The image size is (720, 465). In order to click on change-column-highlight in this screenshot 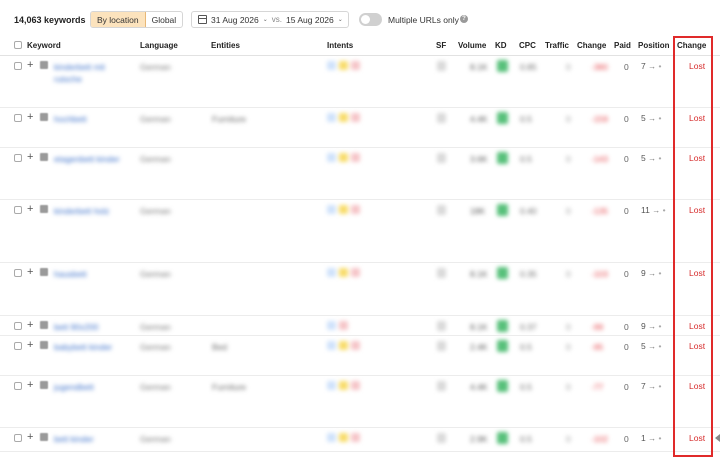, I will do `click(693, 246)`.